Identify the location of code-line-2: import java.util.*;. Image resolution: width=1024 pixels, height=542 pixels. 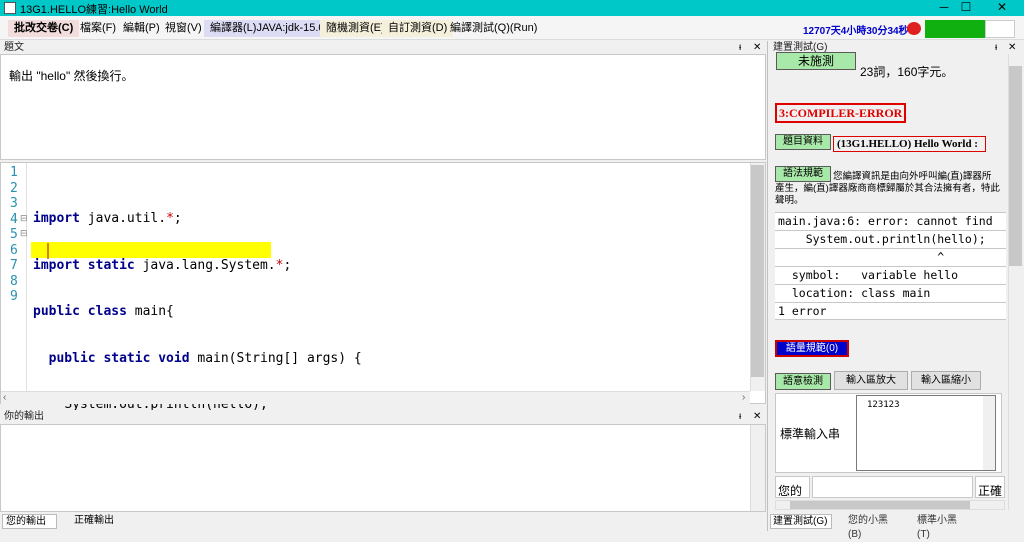
(197, 219).